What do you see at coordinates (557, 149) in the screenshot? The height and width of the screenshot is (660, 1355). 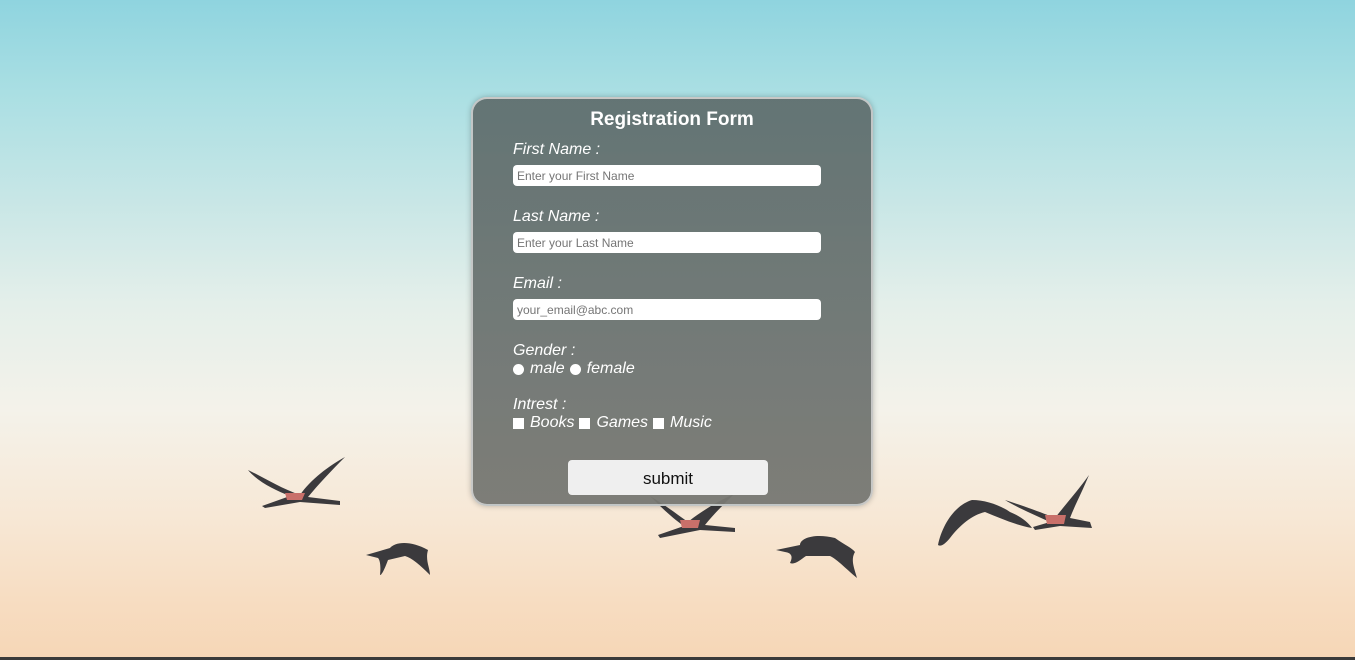 I see `first-name-label: First Name :` at bounding box center [557, 149].